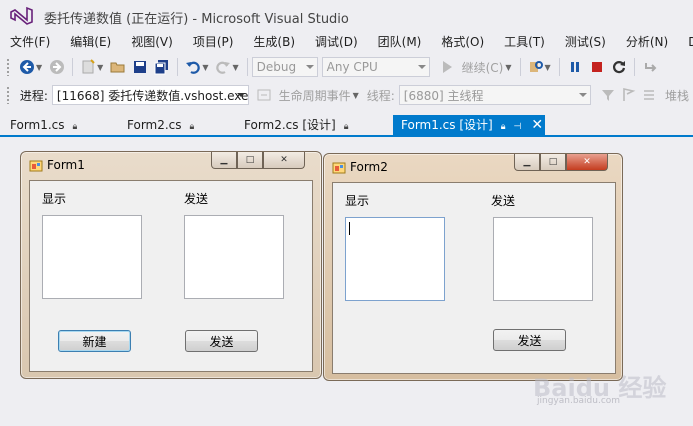  Describe the element at coordinates (369, 167) in the screenshot. I see `form2-title: Form2` at that location.